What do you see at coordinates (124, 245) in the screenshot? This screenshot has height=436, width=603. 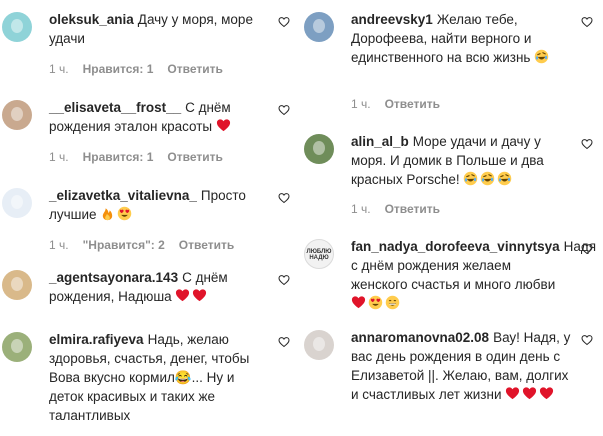 I see `comment-likes: "Нравится": 2` at bounding box center [124, 245].